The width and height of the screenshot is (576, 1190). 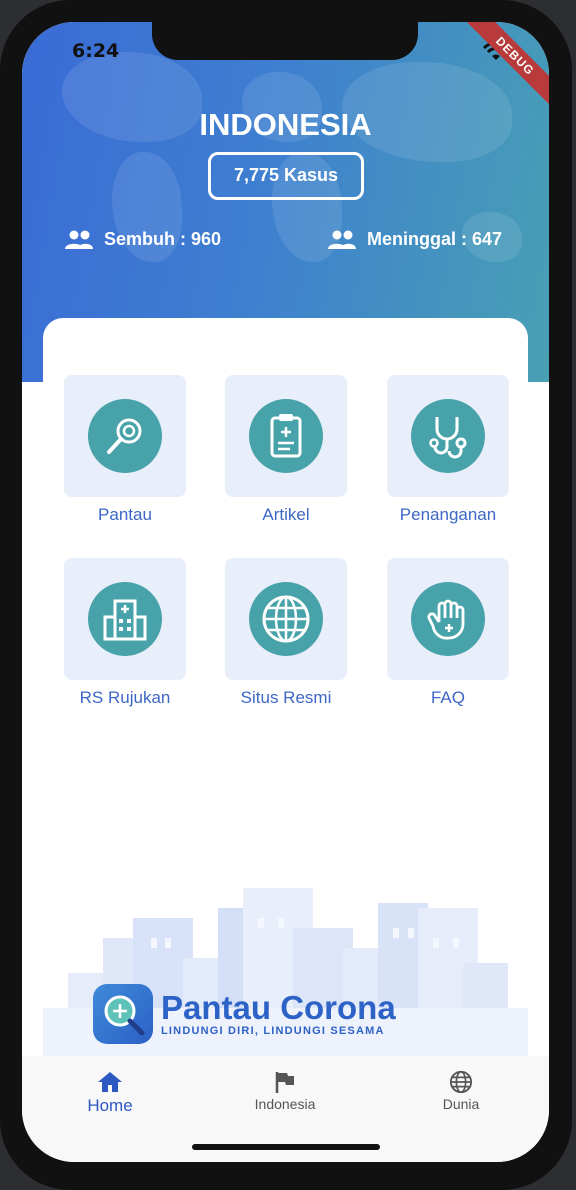 What do you see at coordinates (110, 1082) in the screenshot?
I see `home-icon` at bounding box center [110, 1082].